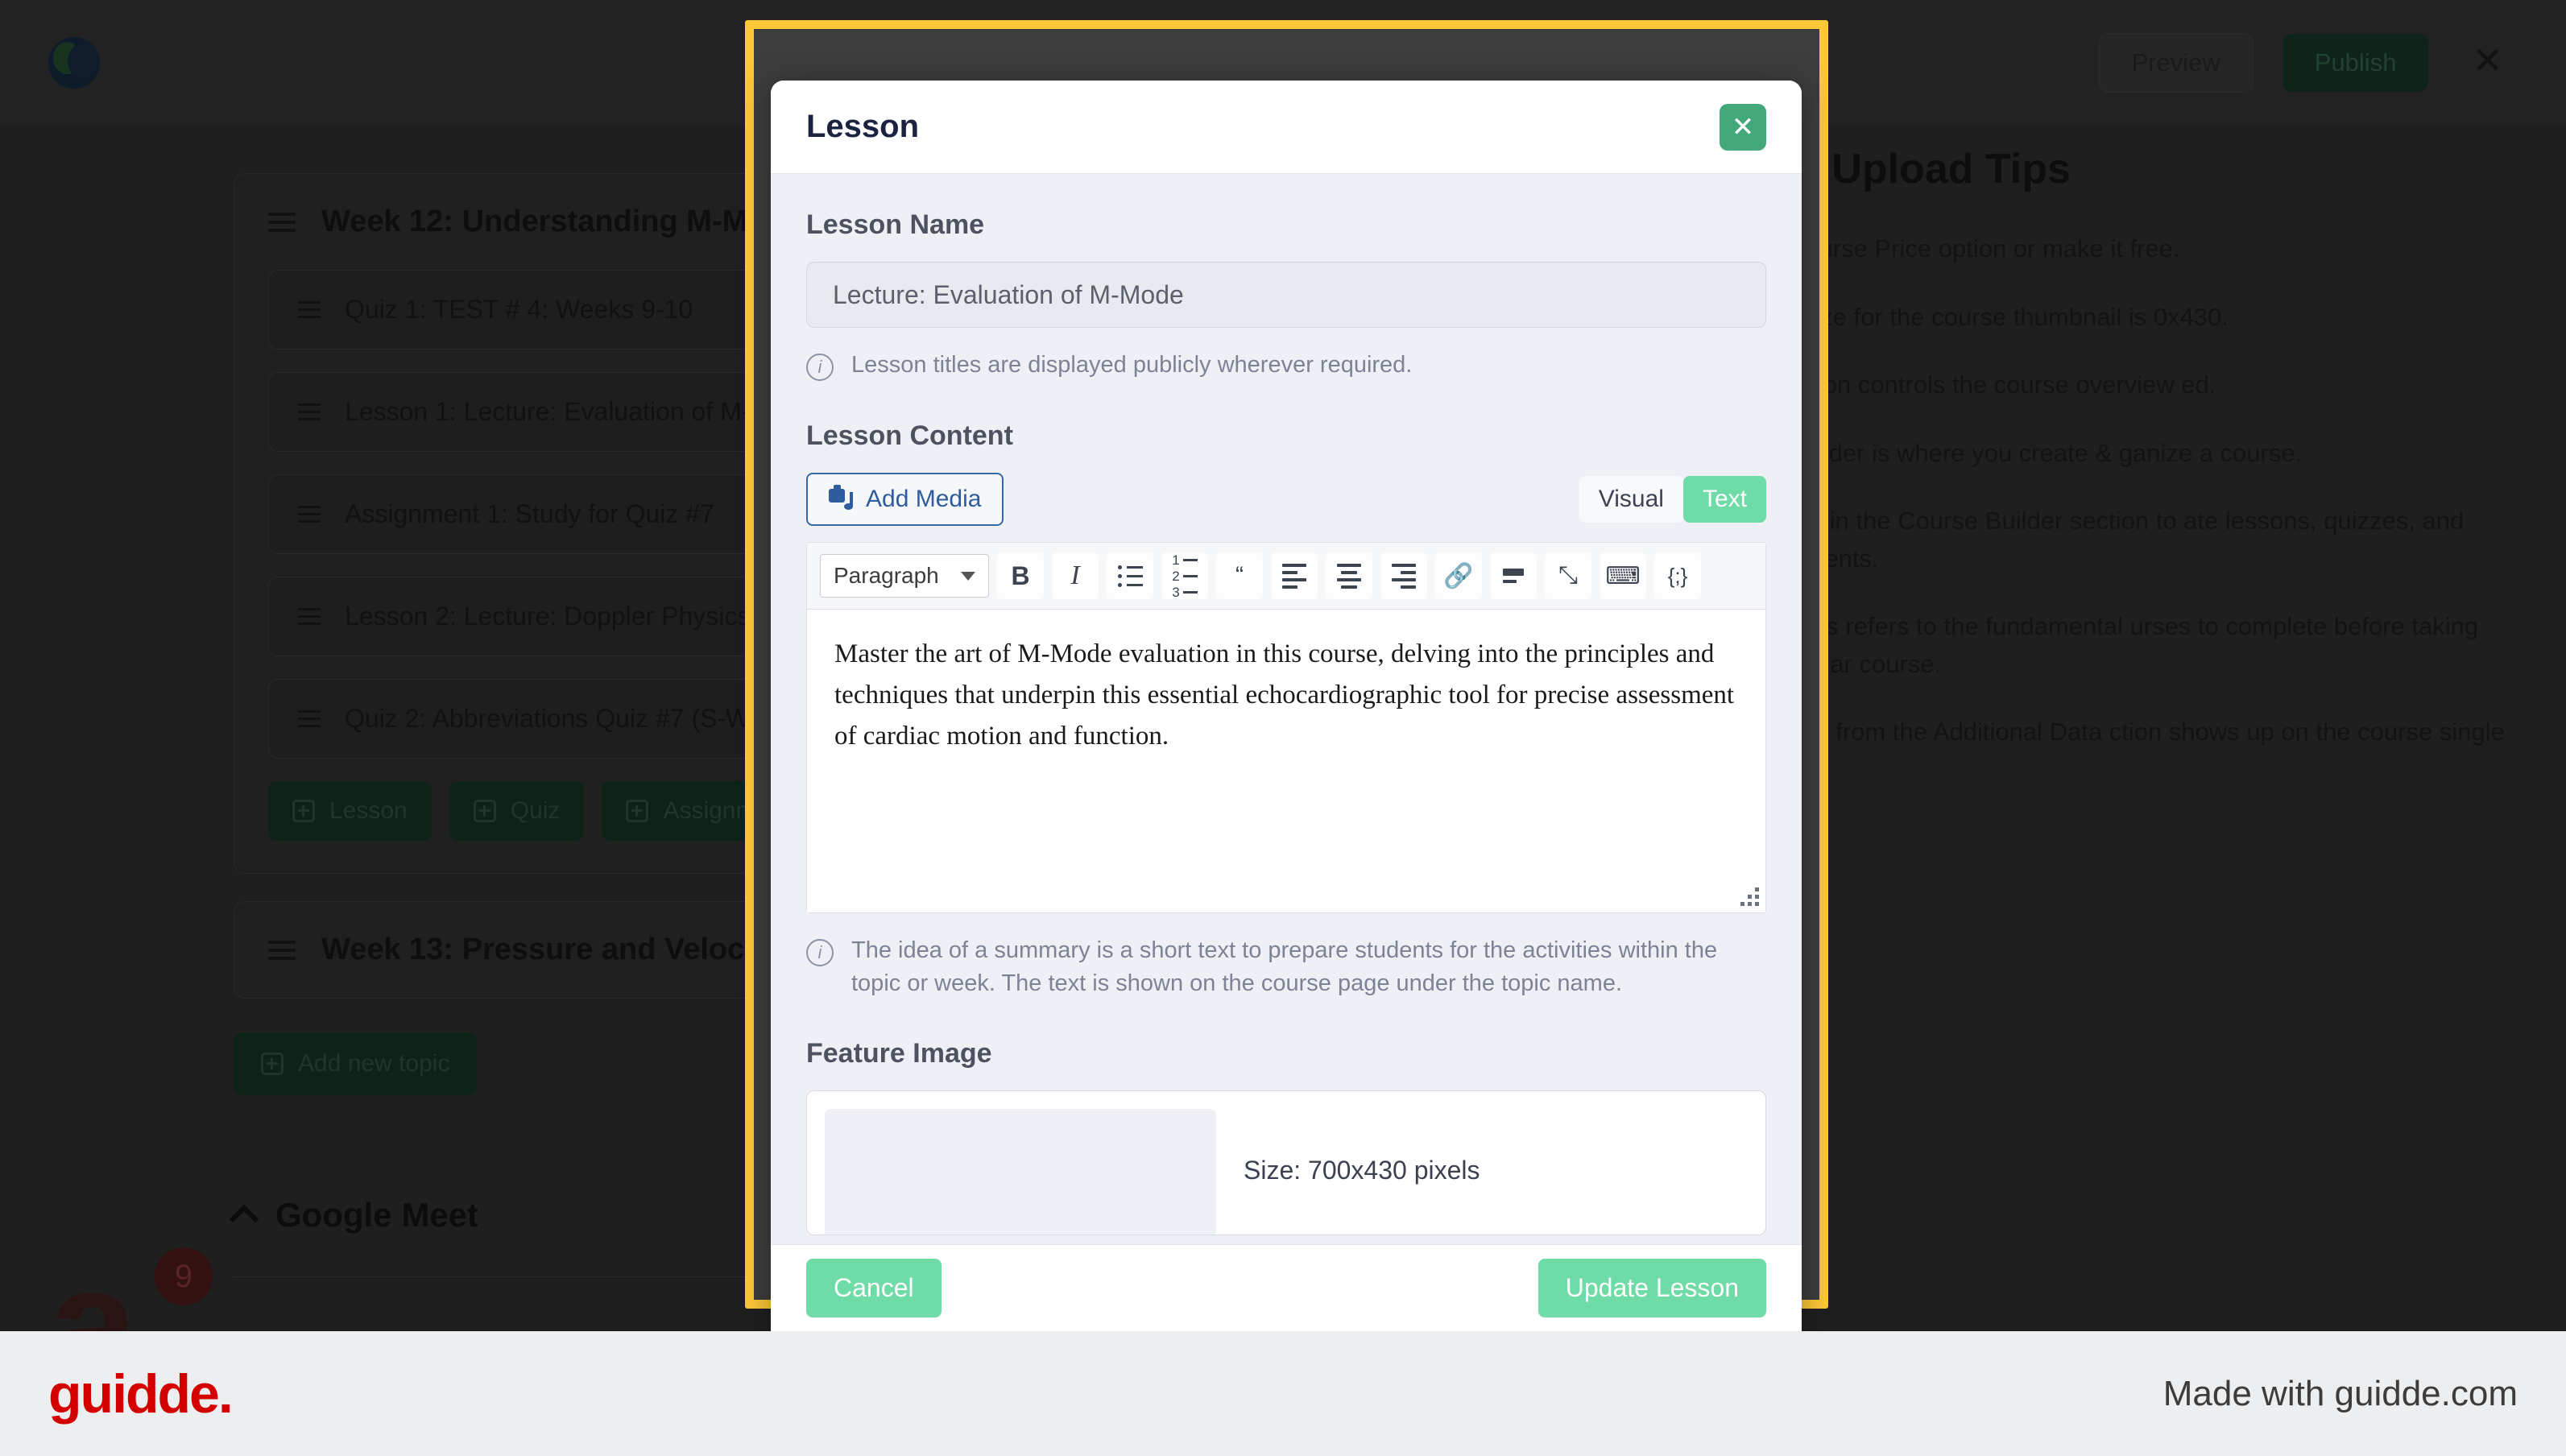 This screenshot has width=2566, height=1456. What do you see at coordinates (968, 576) in the screenshot?
I see `chevron-down-icon` at bounding box center [968, 576].